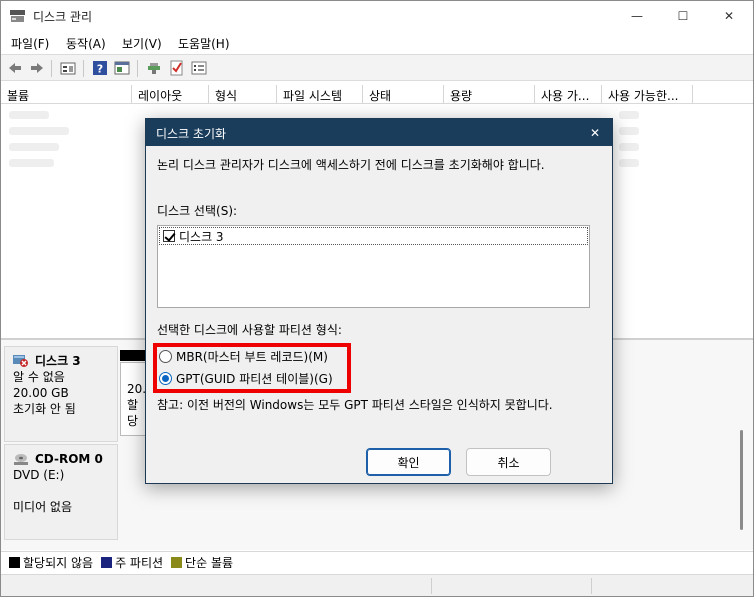 The height and width of the screenshot is (597, 754). Describe the element at coordinates (41, 393) in the screenshot. I see `disk-3-size: 20.00 GB` at that location.